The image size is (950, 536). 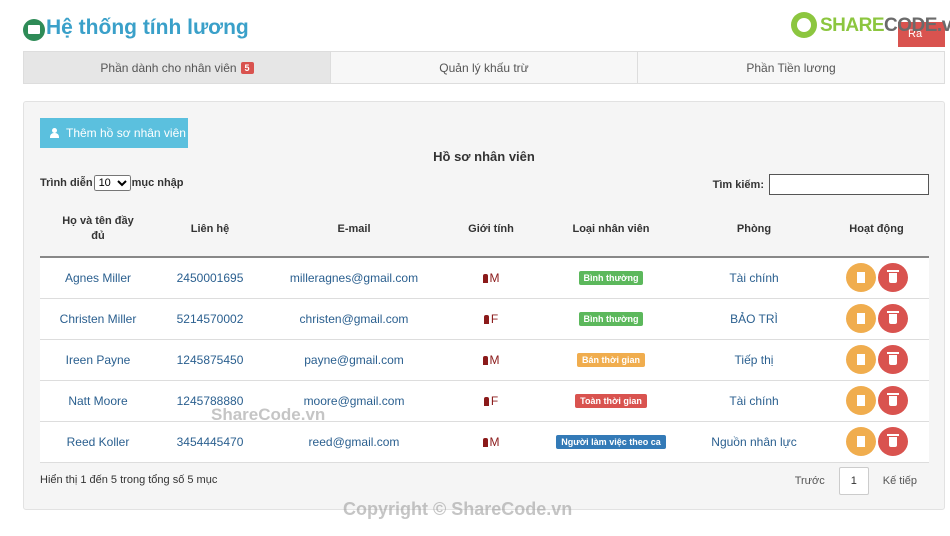 I want to click on tab-salary: Phần Tiền lương, so click(x=791, y=67).